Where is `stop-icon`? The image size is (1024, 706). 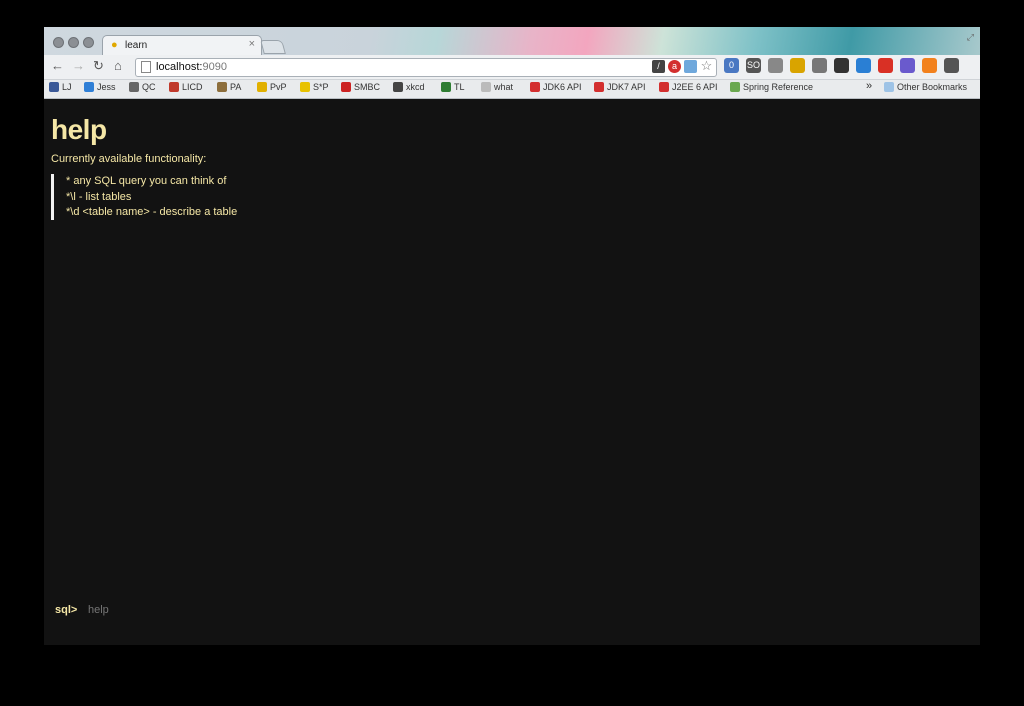
stop-icon is located at coordinates (885, 65).